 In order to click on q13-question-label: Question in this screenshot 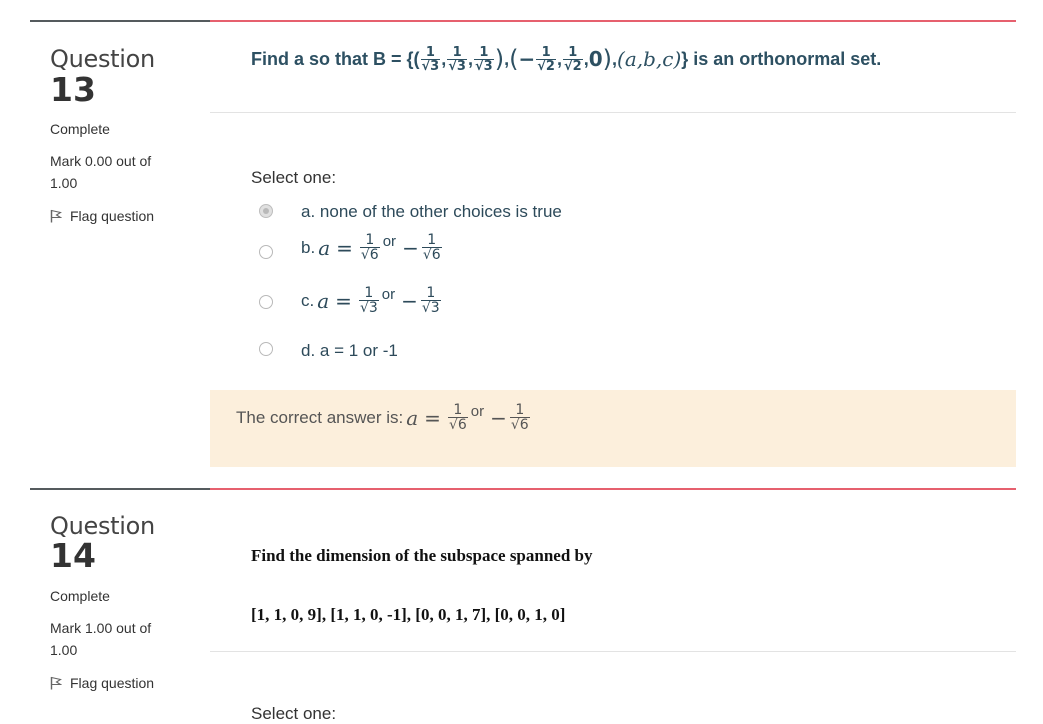, I will do `click(102, 59)`.